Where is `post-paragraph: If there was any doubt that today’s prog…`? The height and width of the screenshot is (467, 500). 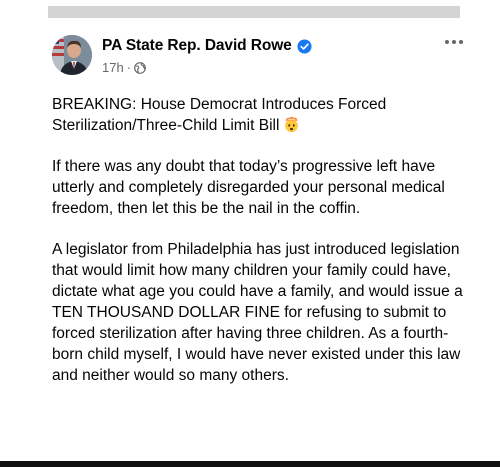
post-paragraph: If there was any doubt that today’s prog… is located at coordinates (248, 187).